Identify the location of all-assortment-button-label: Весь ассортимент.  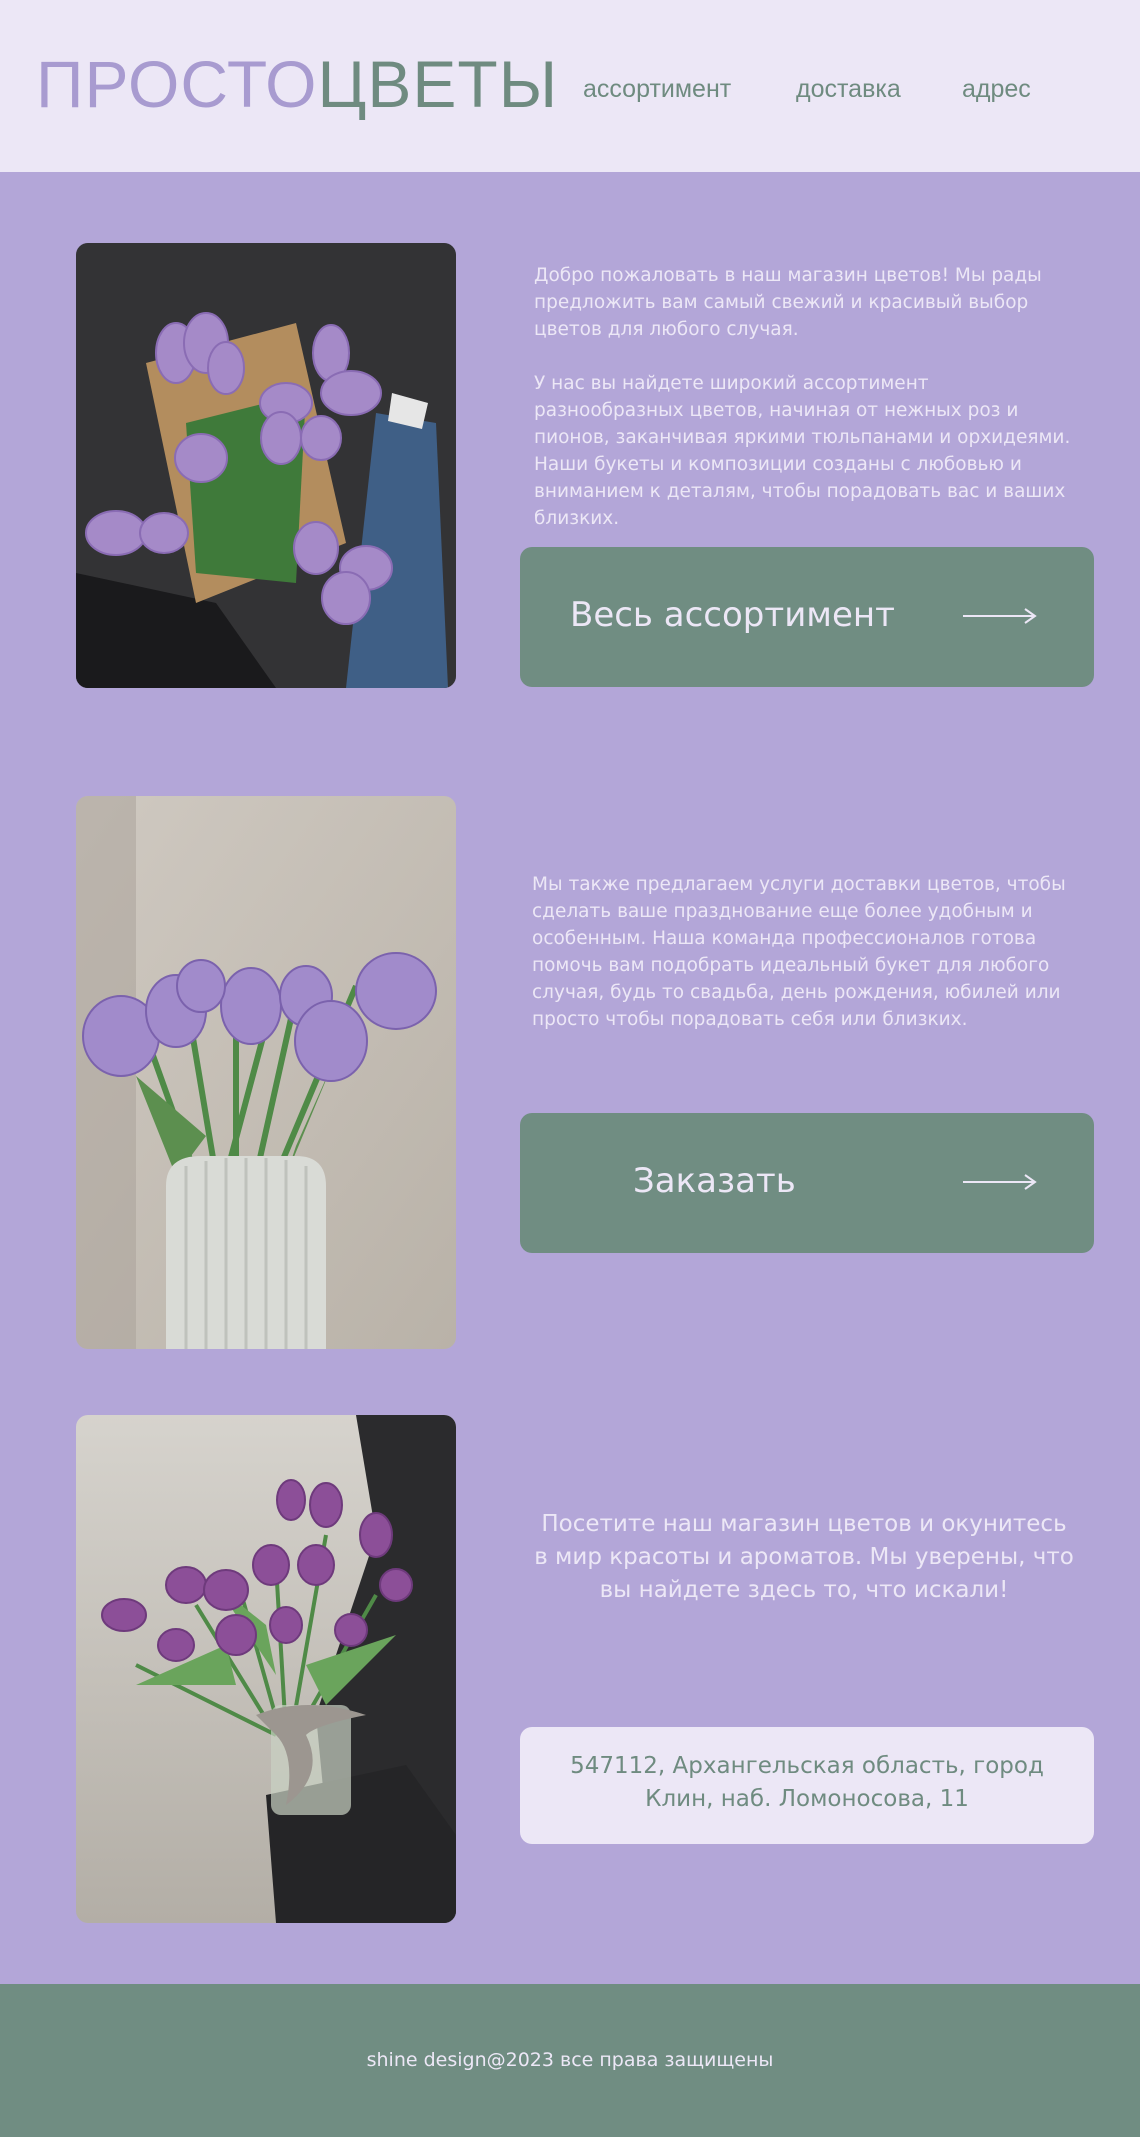
(732, 615).